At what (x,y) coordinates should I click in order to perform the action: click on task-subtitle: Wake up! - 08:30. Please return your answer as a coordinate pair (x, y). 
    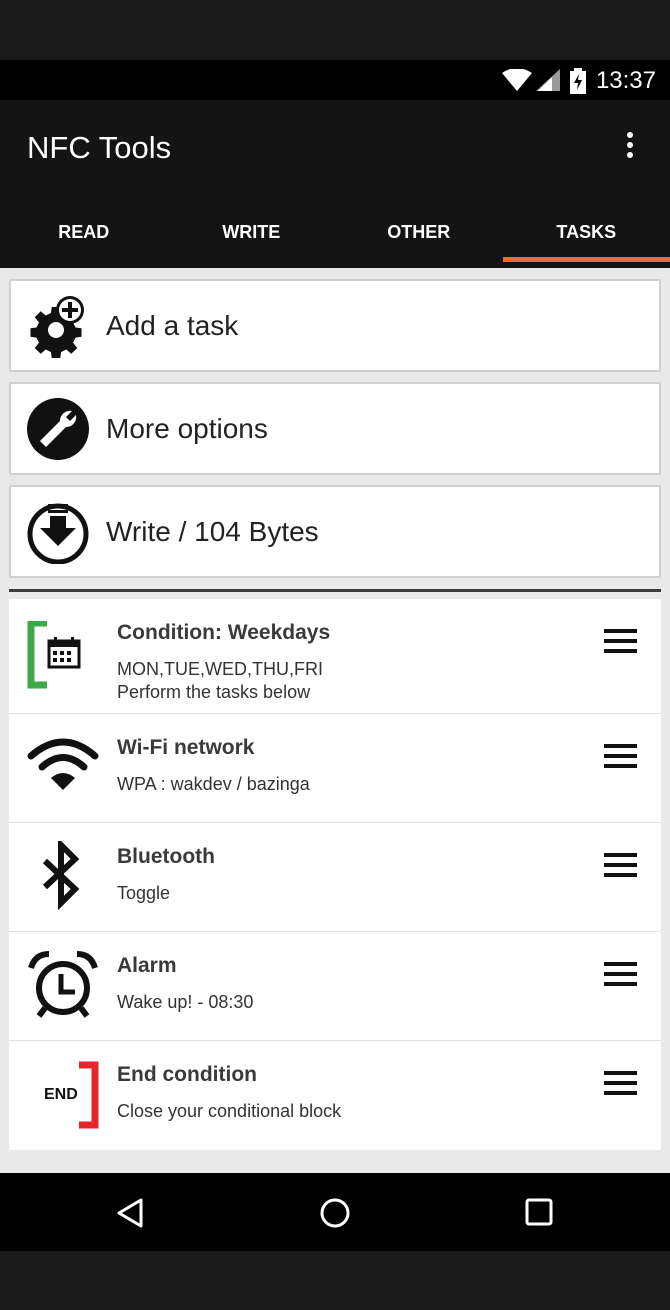
    Looking at the image, I should click on (185, 1002).